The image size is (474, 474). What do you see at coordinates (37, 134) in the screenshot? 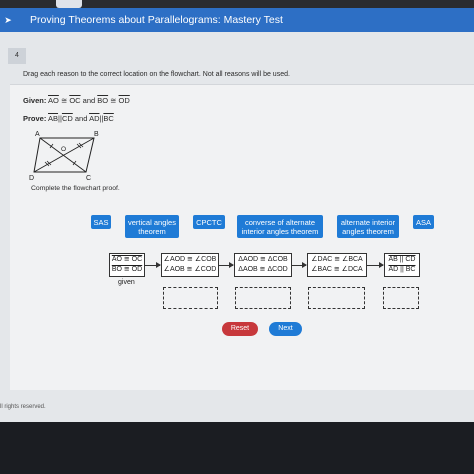
I see `vertex-label-a: A` at bounding box center [37, 134].